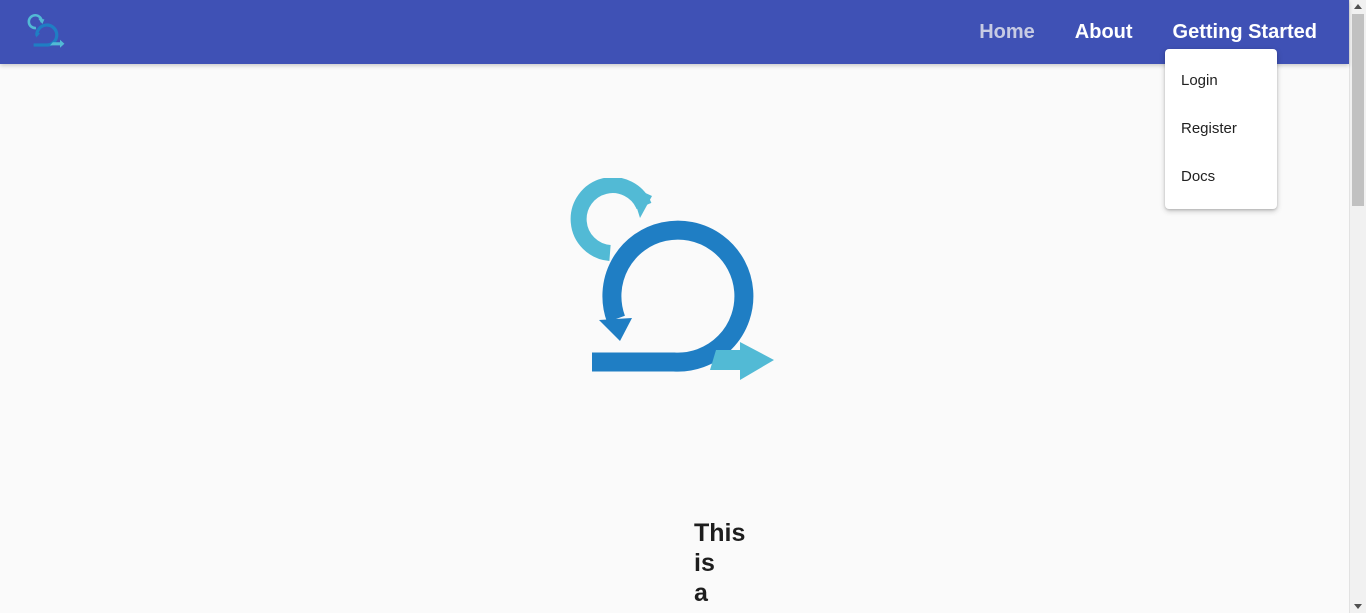  Describe the element at coordinates (674, 282) in the screenshot. I see `hero-logo-icon` at that location.